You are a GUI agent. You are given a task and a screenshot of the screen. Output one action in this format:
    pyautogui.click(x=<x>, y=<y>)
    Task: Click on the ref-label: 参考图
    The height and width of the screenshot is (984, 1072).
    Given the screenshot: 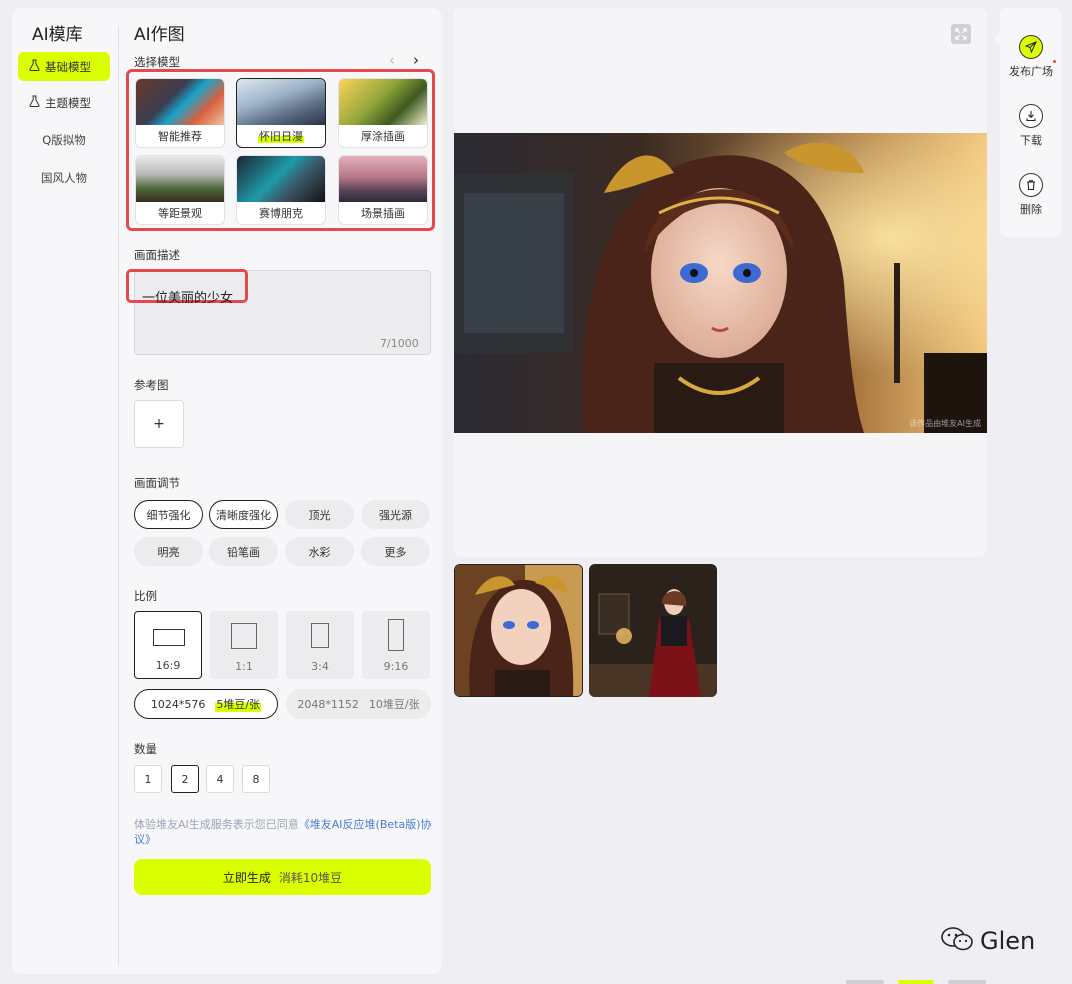 What is the action you would take?
    pyautogui.click(x=151, y=385)
    